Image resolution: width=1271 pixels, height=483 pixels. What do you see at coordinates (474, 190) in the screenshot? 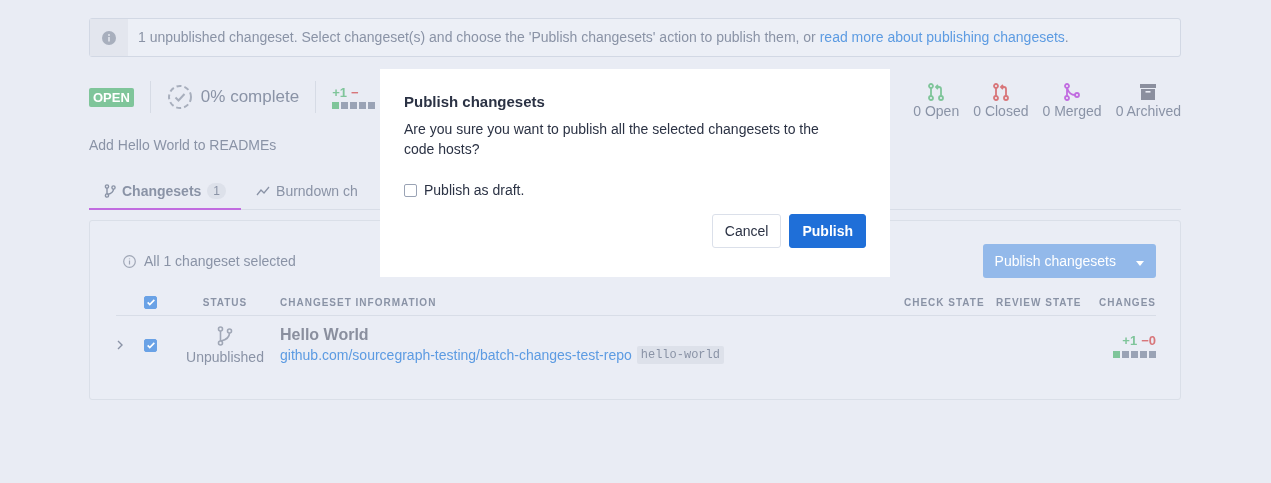
I see `checkbox-label: Publish as draft.` at bounding box center [474, 190].